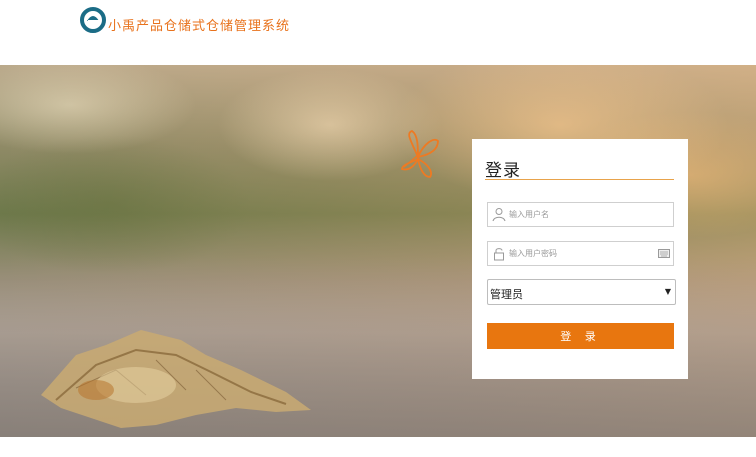  What do you see at coordinates (93, 20) in the screenshot?
I see `logo-icon` at bounding box center [93, 20].